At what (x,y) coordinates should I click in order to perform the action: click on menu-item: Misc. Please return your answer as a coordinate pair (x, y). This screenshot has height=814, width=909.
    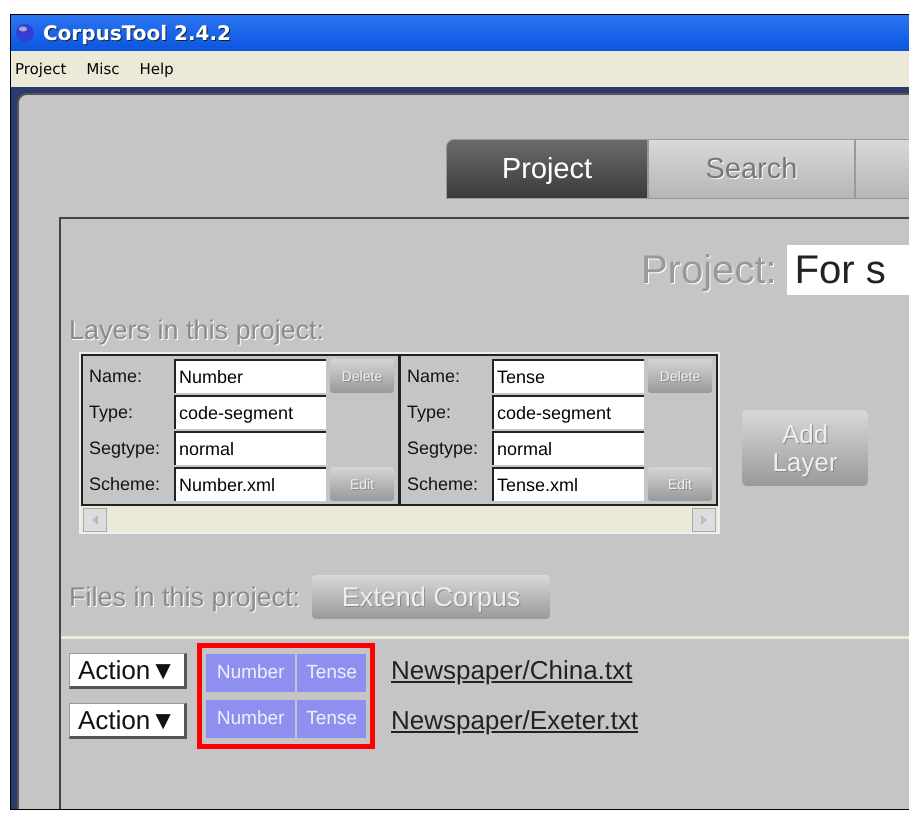
    Looking at the image, I should click on (103, 69).